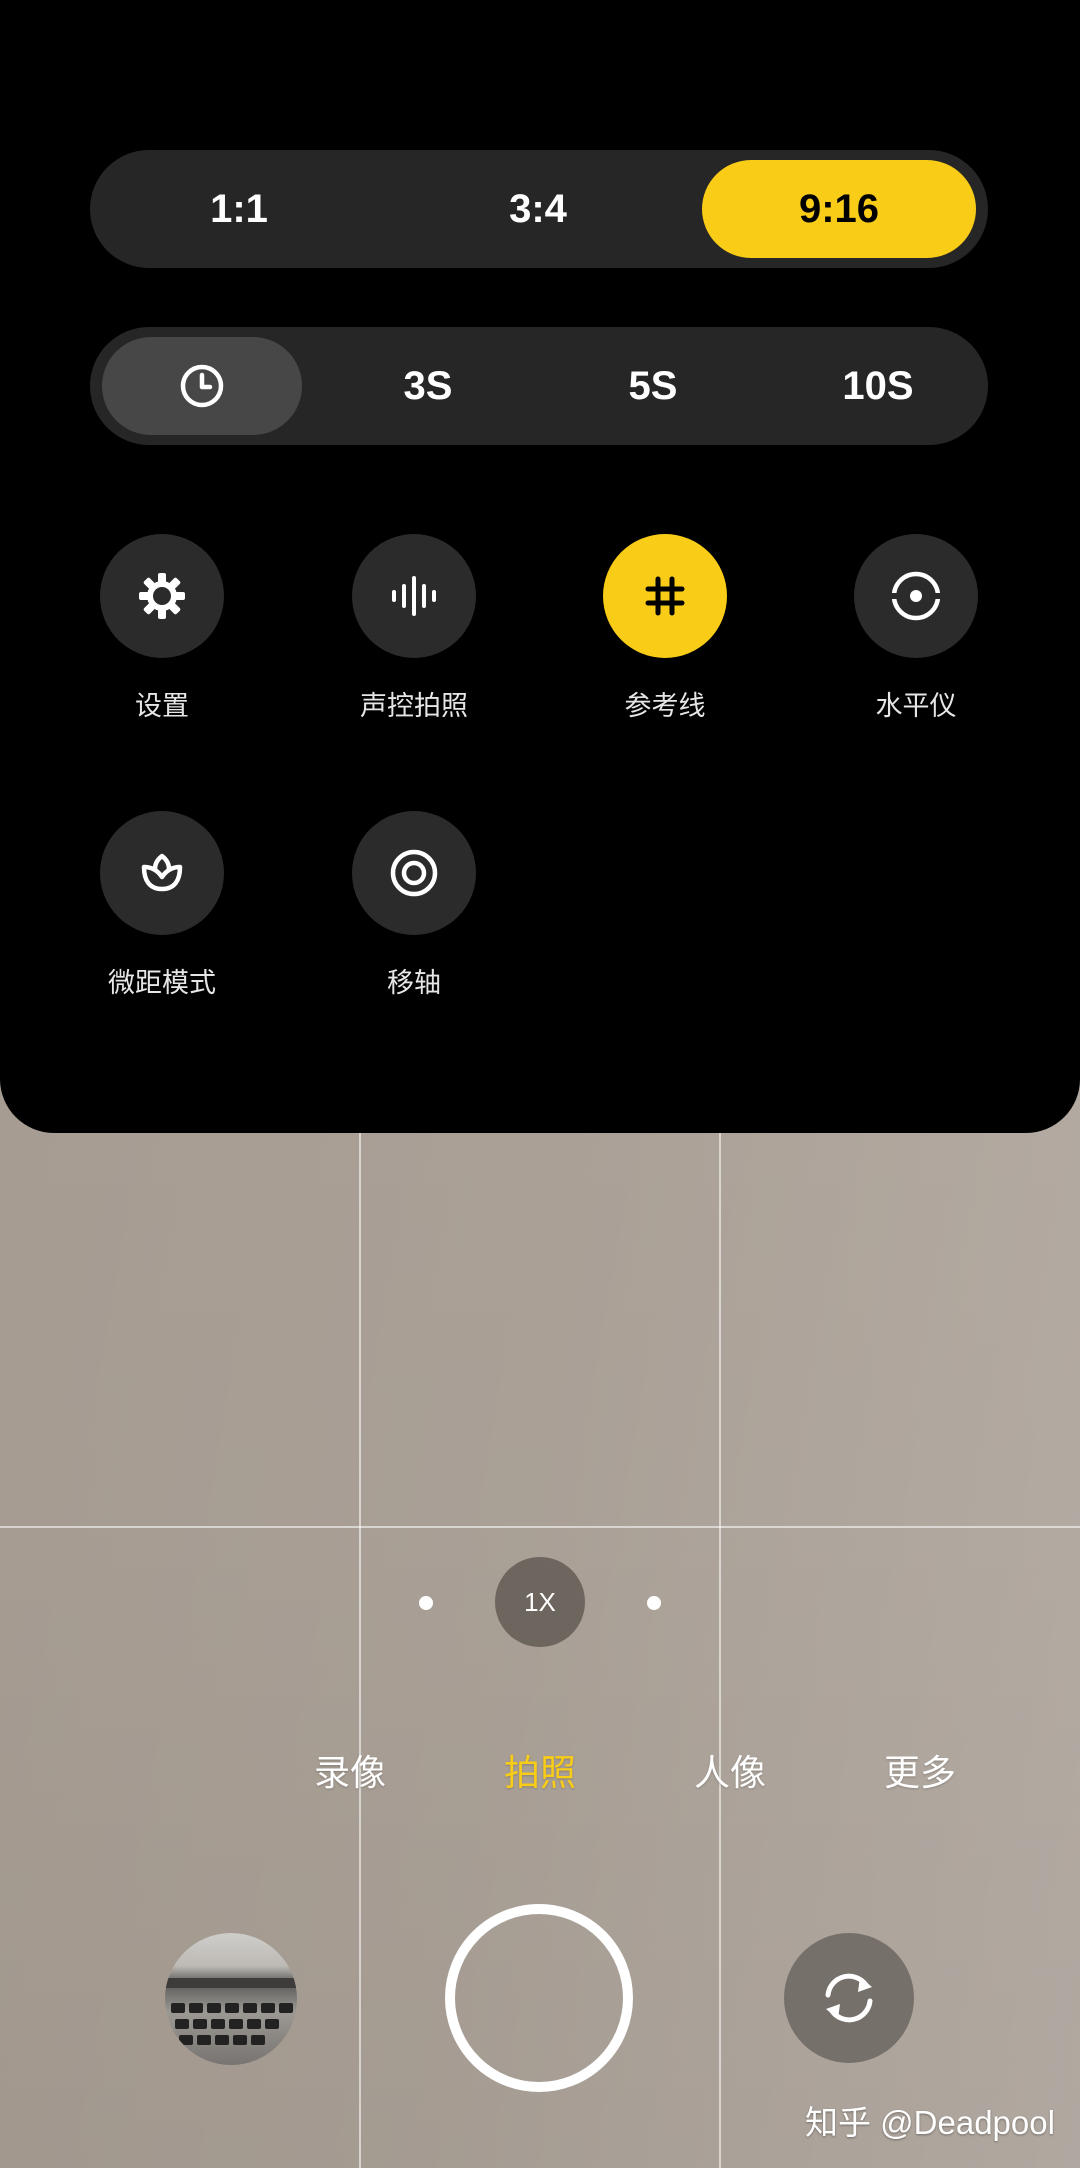 The height and width of the screenshot is (2168, 1080). I want to click on level-icon-wrap, so click(916, 596).